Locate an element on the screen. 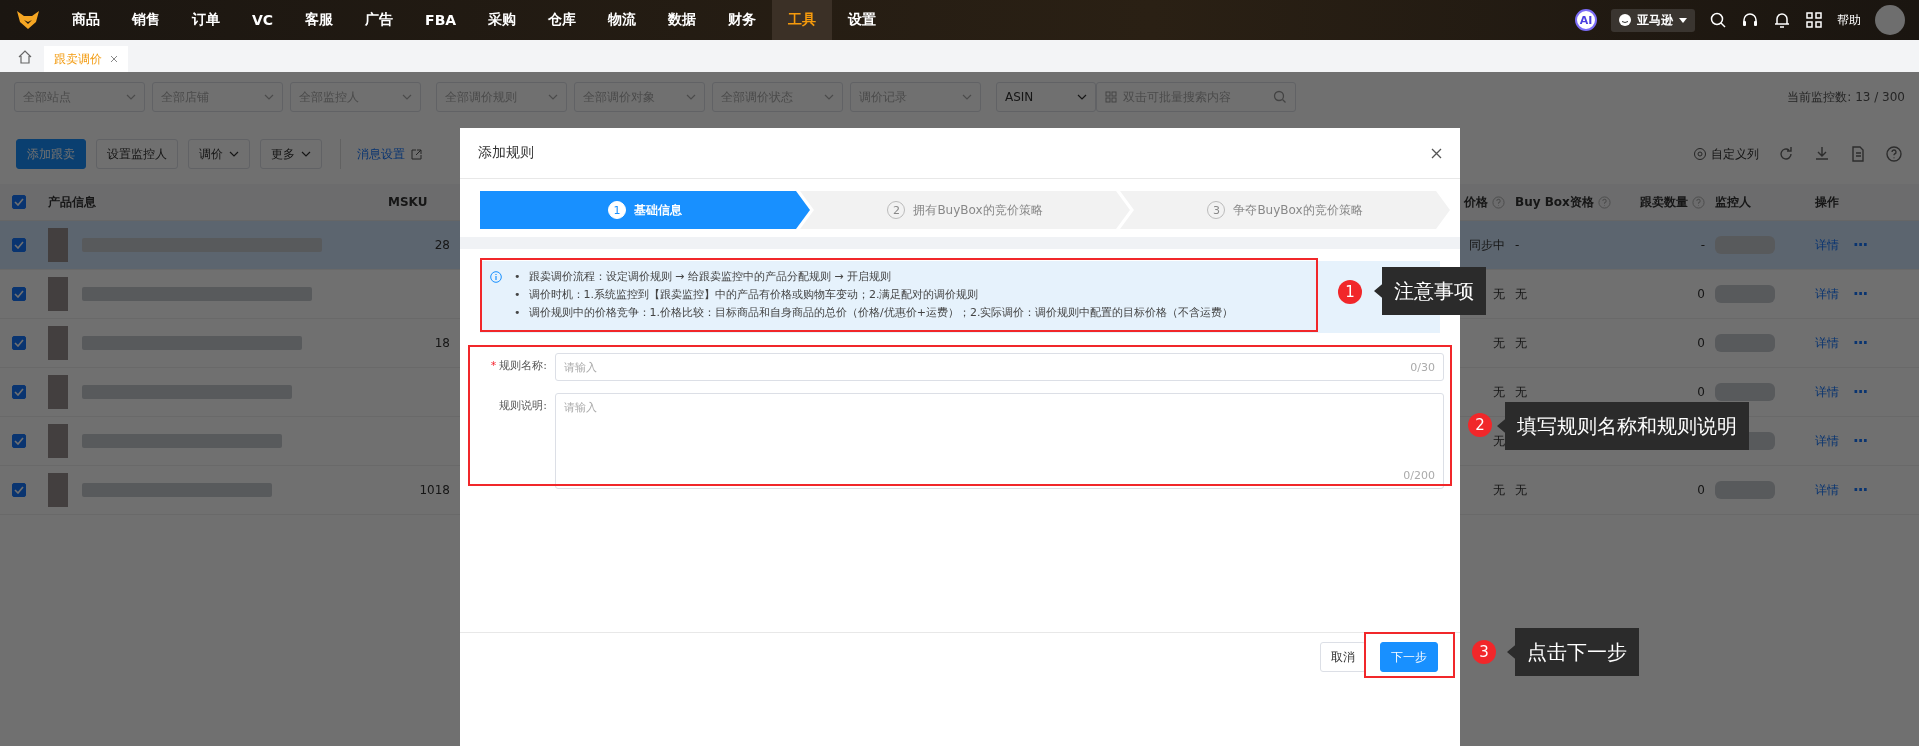 This screenshot has height=746, width=1919. notice-text: 调价时机：1.系统监控到【跟卖监控】中的产品有价格或购物车变动；2.满足配对的调价规则 is located at coordinates (753, 295).